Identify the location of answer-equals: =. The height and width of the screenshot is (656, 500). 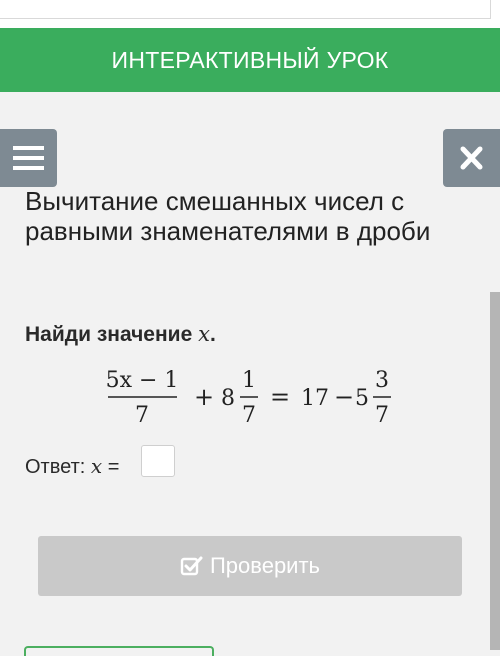
(113, 467).